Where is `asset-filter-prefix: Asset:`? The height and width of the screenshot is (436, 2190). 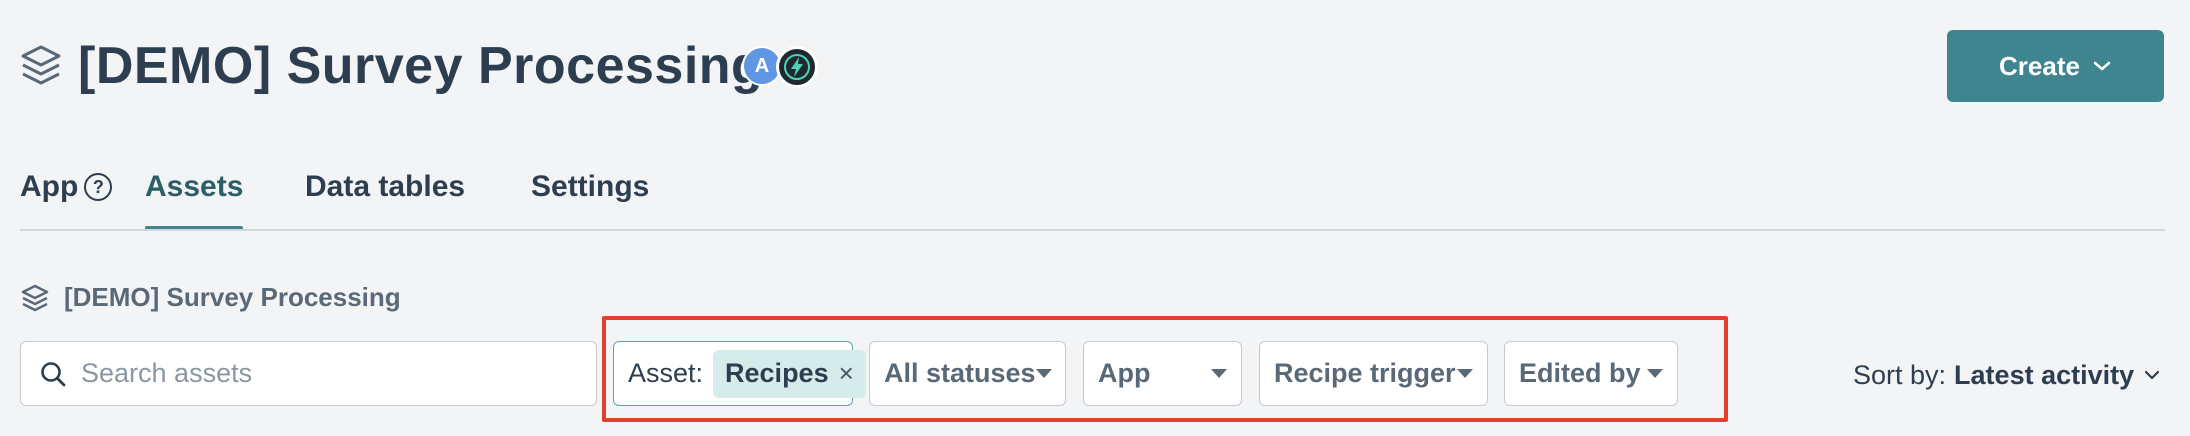
asset-filter-prefix: Asset: is located at coordinates (666, 373).